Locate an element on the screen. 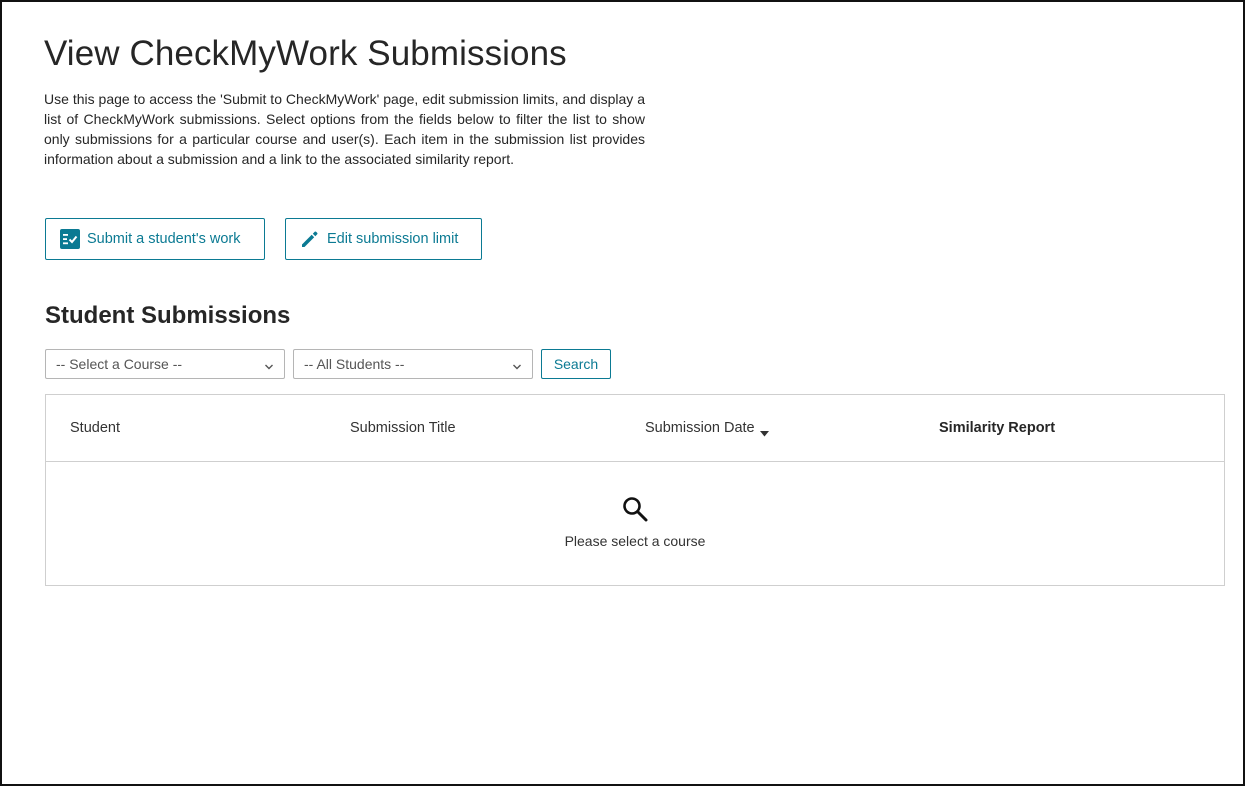 The height and width of the screenshot is (786, 1245). magnifier-icon is located at coordinates (635, 509).